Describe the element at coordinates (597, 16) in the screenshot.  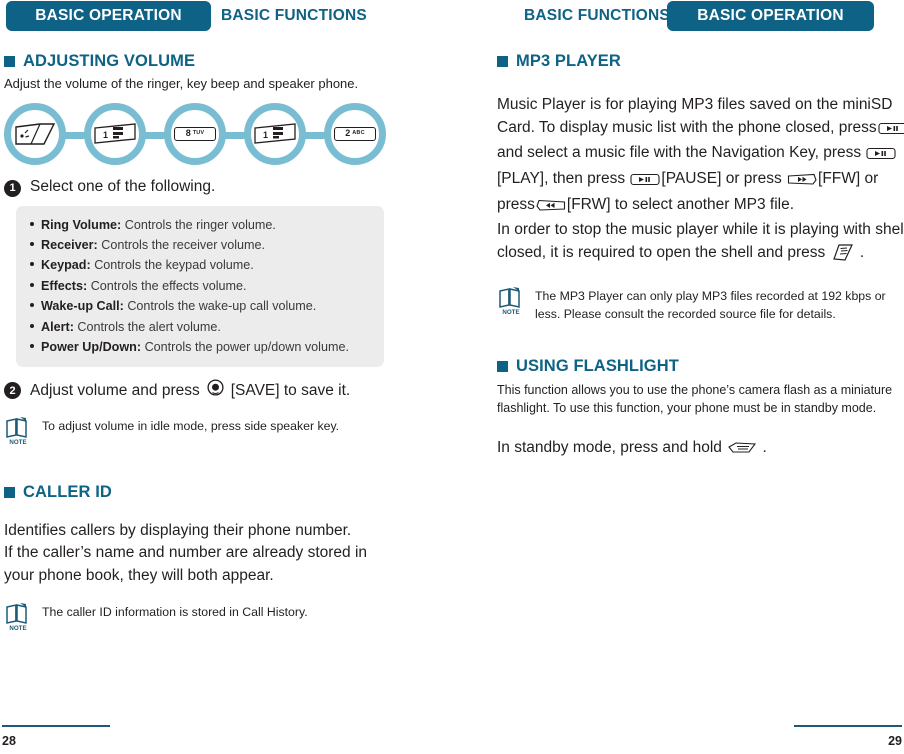
I see `tab-basic-functions-right: BASIC FUNCTIONS` at that location.